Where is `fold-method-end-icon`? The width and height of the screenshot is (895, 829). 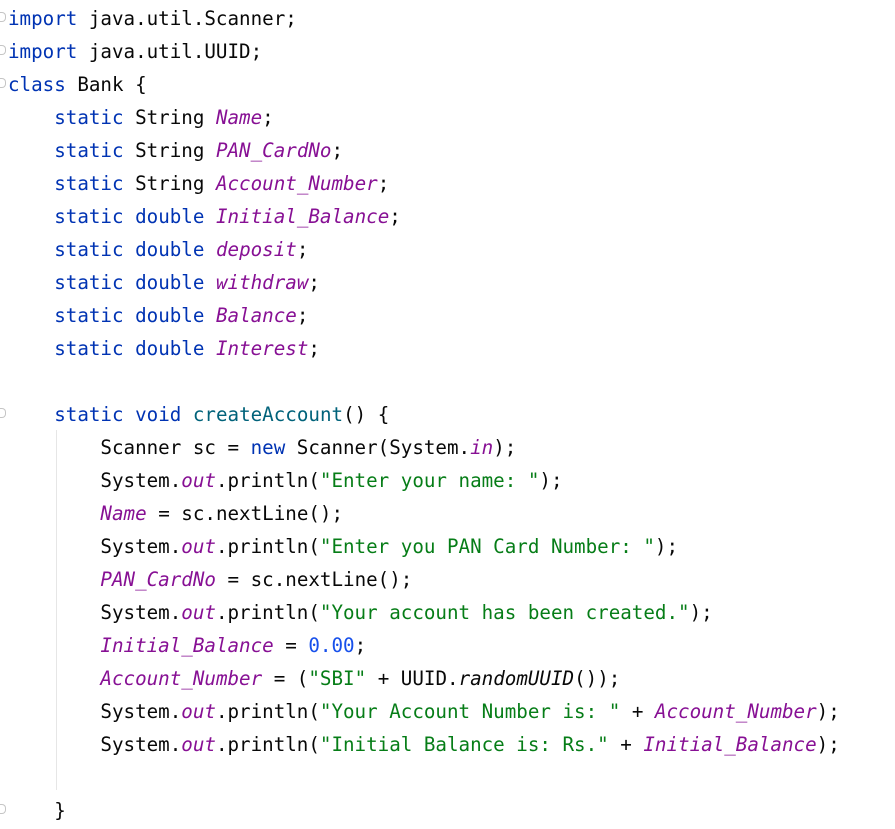 fold-method-end-icon is located at coordinates (3, 809).